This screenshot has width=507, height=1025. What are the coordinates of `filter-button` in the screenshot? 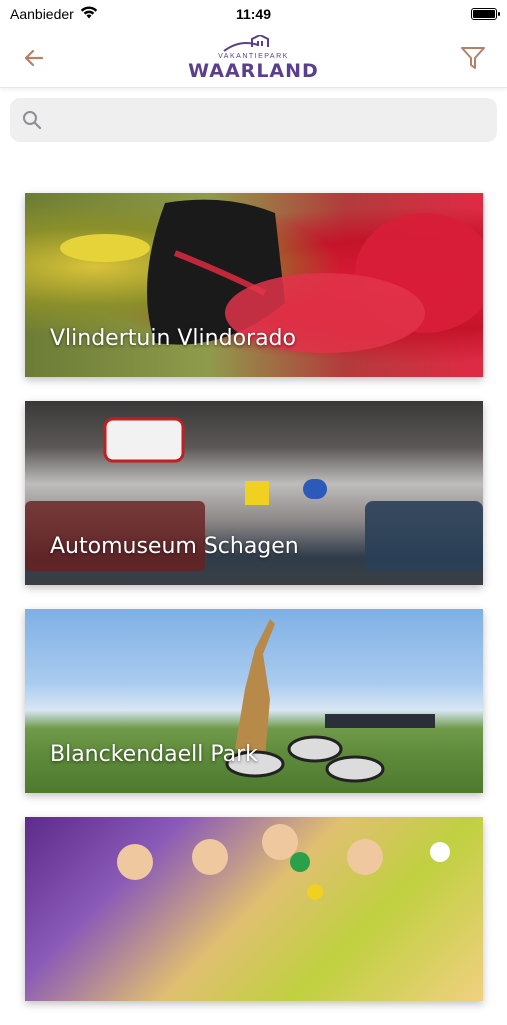 It's located at (473, 58).